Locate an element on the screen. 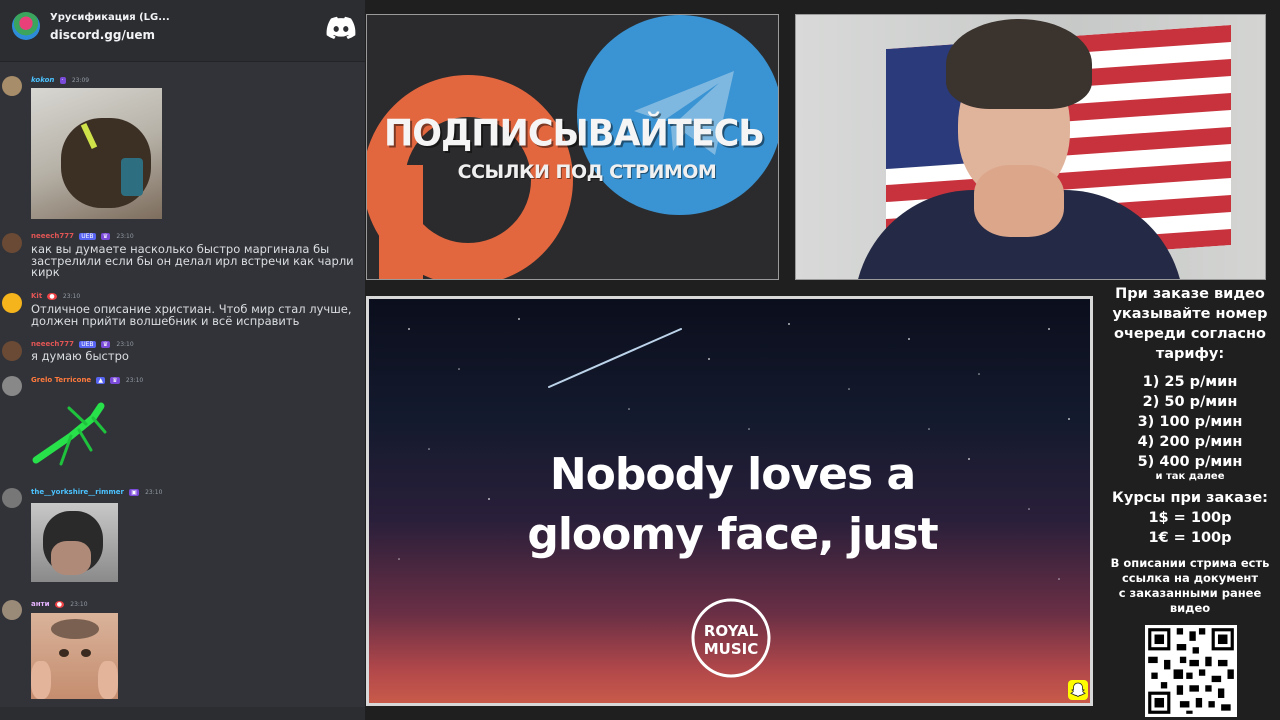 This screenshot has height=720, width=1280. chat-header: Урусификация (LG... discord.gg/uem is located at coordinates (182, 31).